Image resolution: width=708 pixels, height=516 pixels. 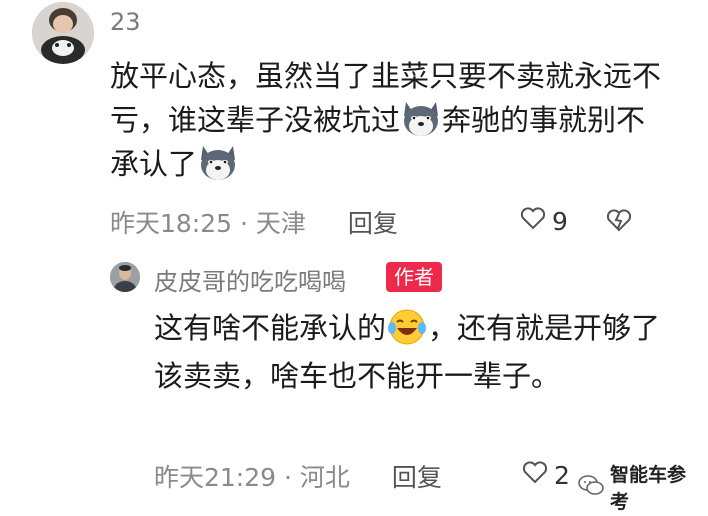 I want to click on dislike-button, so click(x=619, y=222).